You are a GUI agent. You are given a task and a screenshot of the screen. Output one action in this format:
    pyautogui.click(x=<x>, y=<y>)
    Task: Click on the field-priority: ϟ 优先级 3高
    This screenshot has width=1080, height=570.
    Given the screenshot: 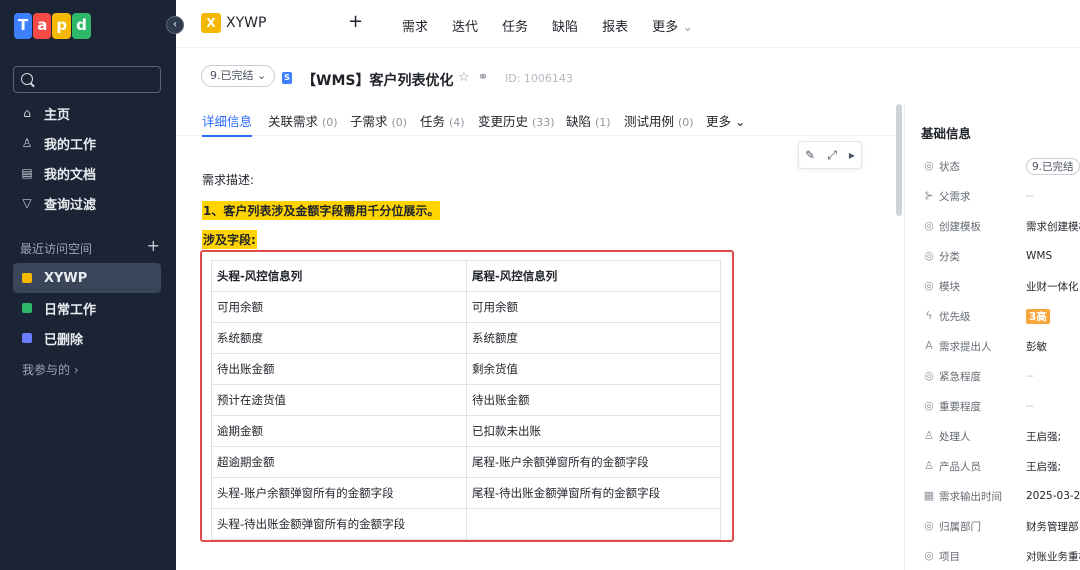 What is the action you would take?
    pyautogui.click(x=1001, y=316)
    